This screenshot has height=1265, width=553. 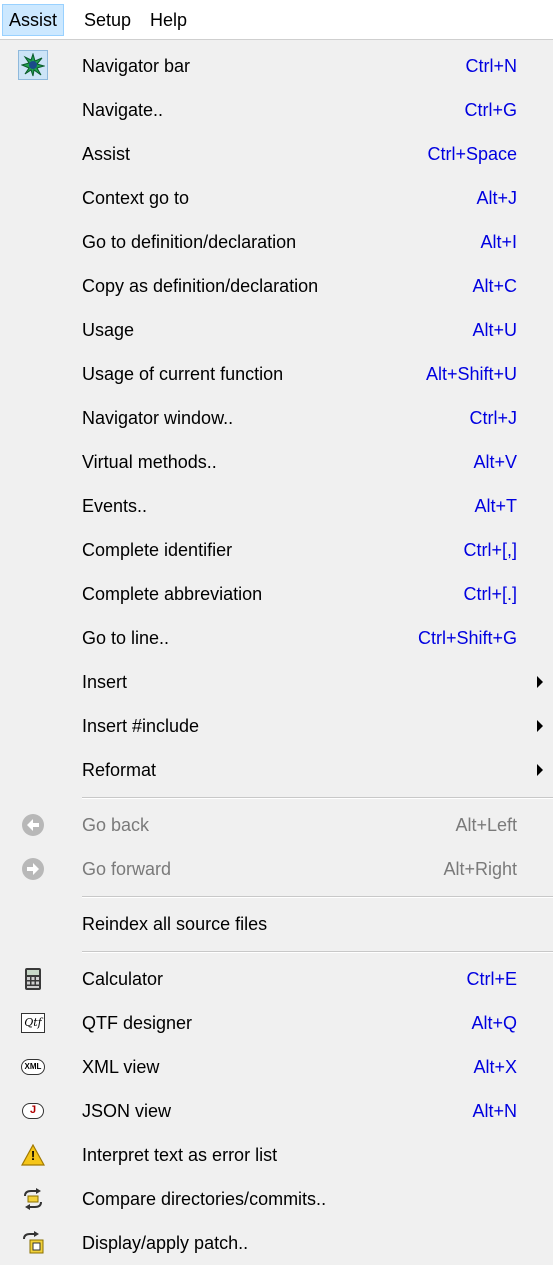 What do you see at coordinates (496, 198) in the screenshot?
I see `menu-item-shortcut: Alt+J` at bounding box center [496, 198].